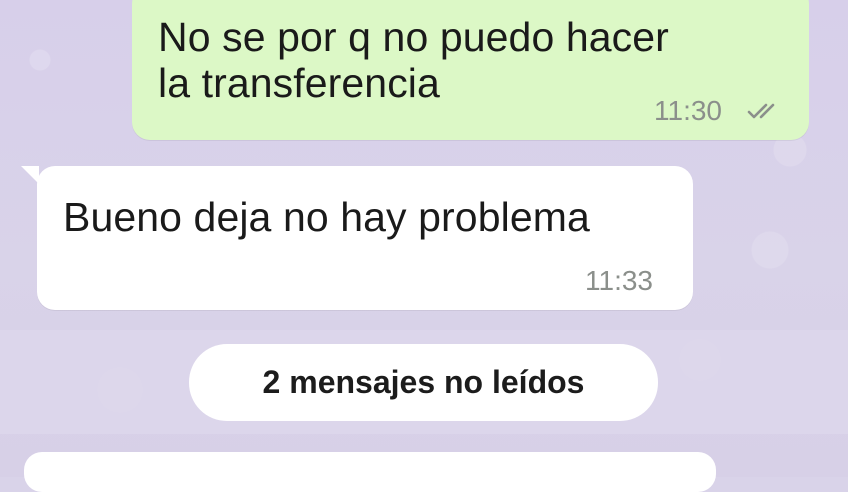  I want to click on double-check-icon, so click(761, 111).